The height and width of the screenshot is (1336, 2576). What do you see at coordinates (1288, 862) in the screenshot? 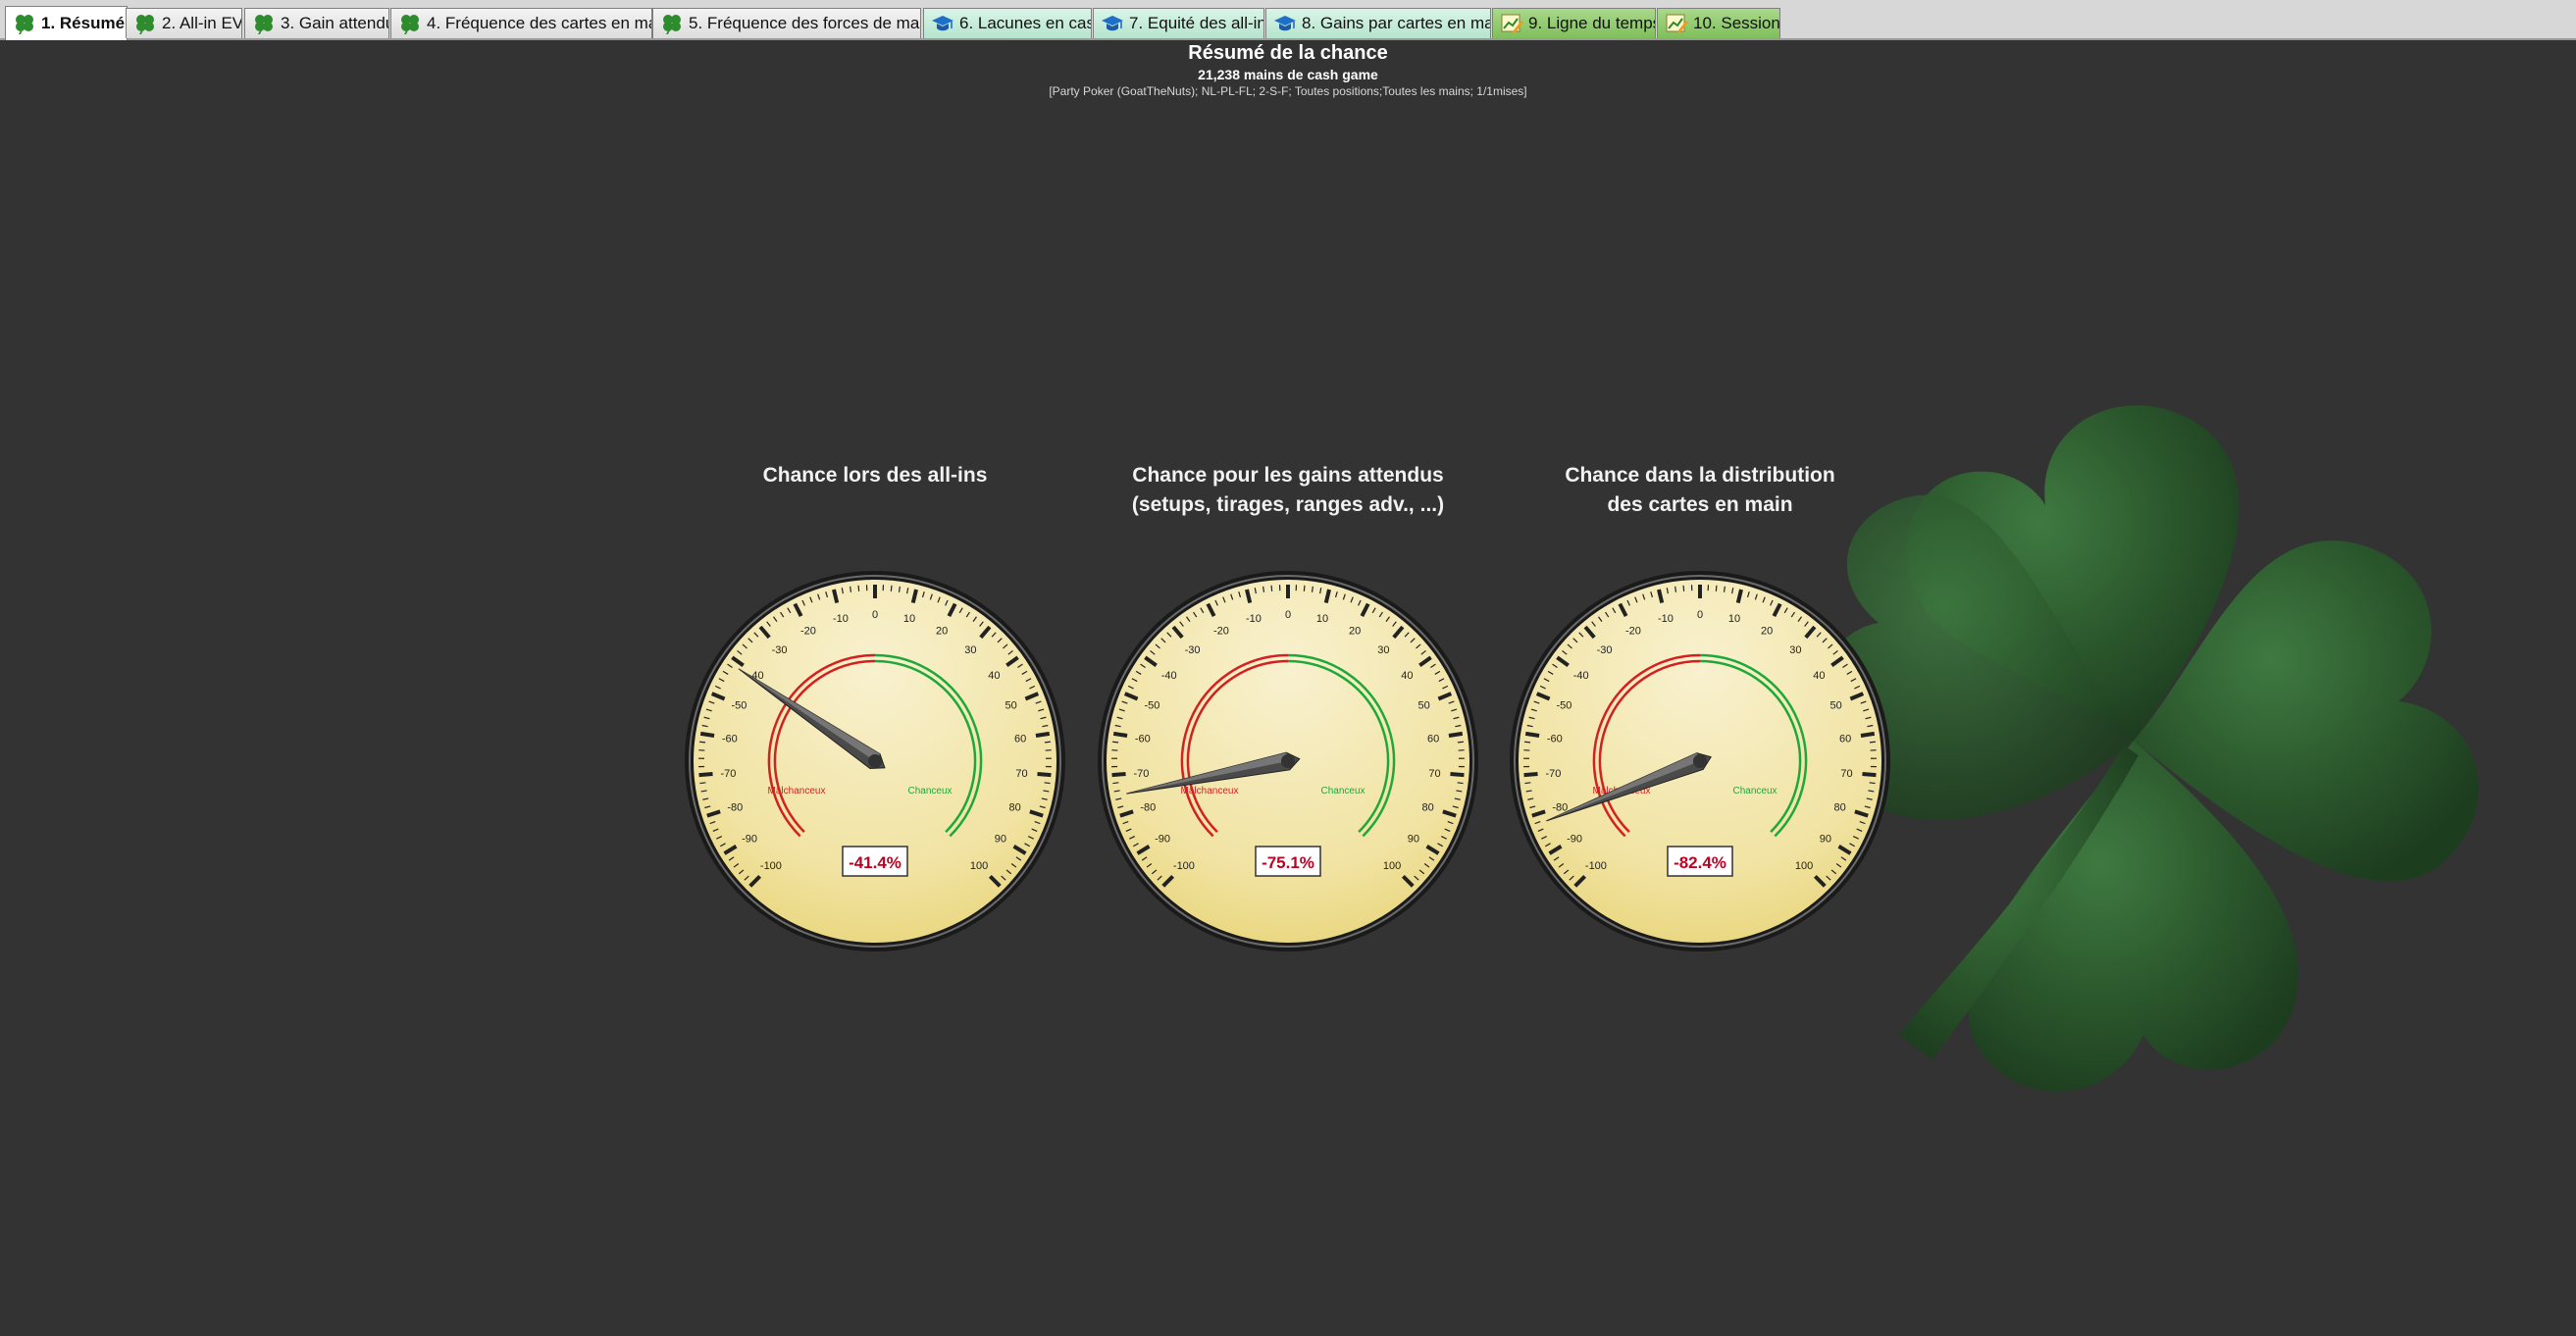
I see `luck-value: -75.1%` at bounding box center [1288, 862].